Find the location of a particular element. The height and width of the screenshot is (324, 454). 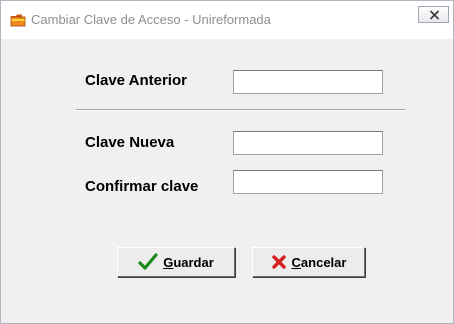

cancel-button: Cancelar is located at coordinates (308, 262).